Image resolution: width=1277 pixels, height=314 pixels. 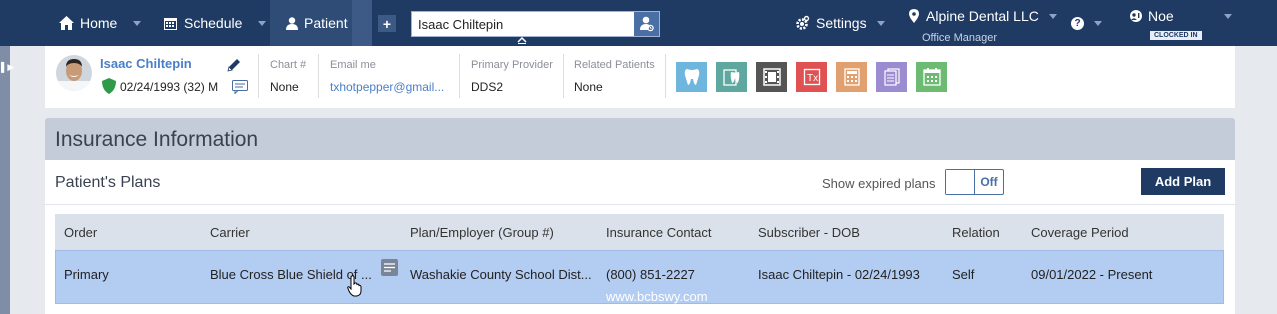 I want to click on nav-help: ?, so click(x=1086, y=23).